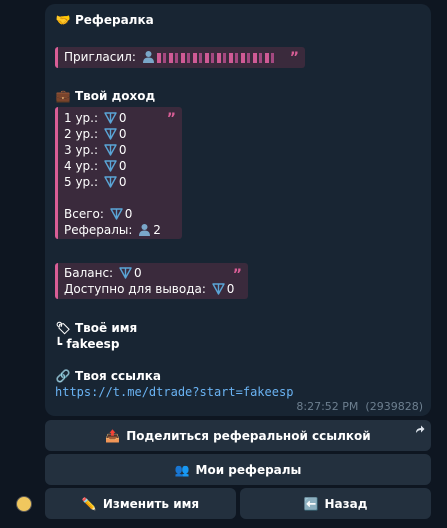 This screenshot has width=447, height=528. Describe the element at coordinates (98, 230) in the screenshot. I see `referrals-label: Рефералы:` at that location.